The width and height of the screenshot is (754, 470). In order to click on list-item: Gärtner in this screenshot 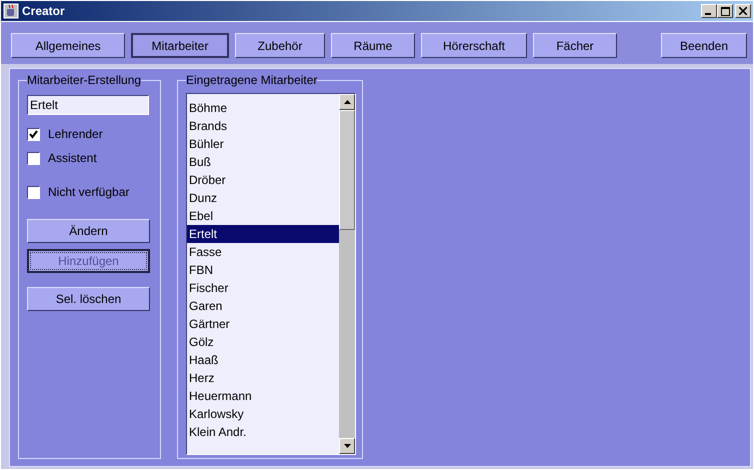, I will do `click(263, 324)`.